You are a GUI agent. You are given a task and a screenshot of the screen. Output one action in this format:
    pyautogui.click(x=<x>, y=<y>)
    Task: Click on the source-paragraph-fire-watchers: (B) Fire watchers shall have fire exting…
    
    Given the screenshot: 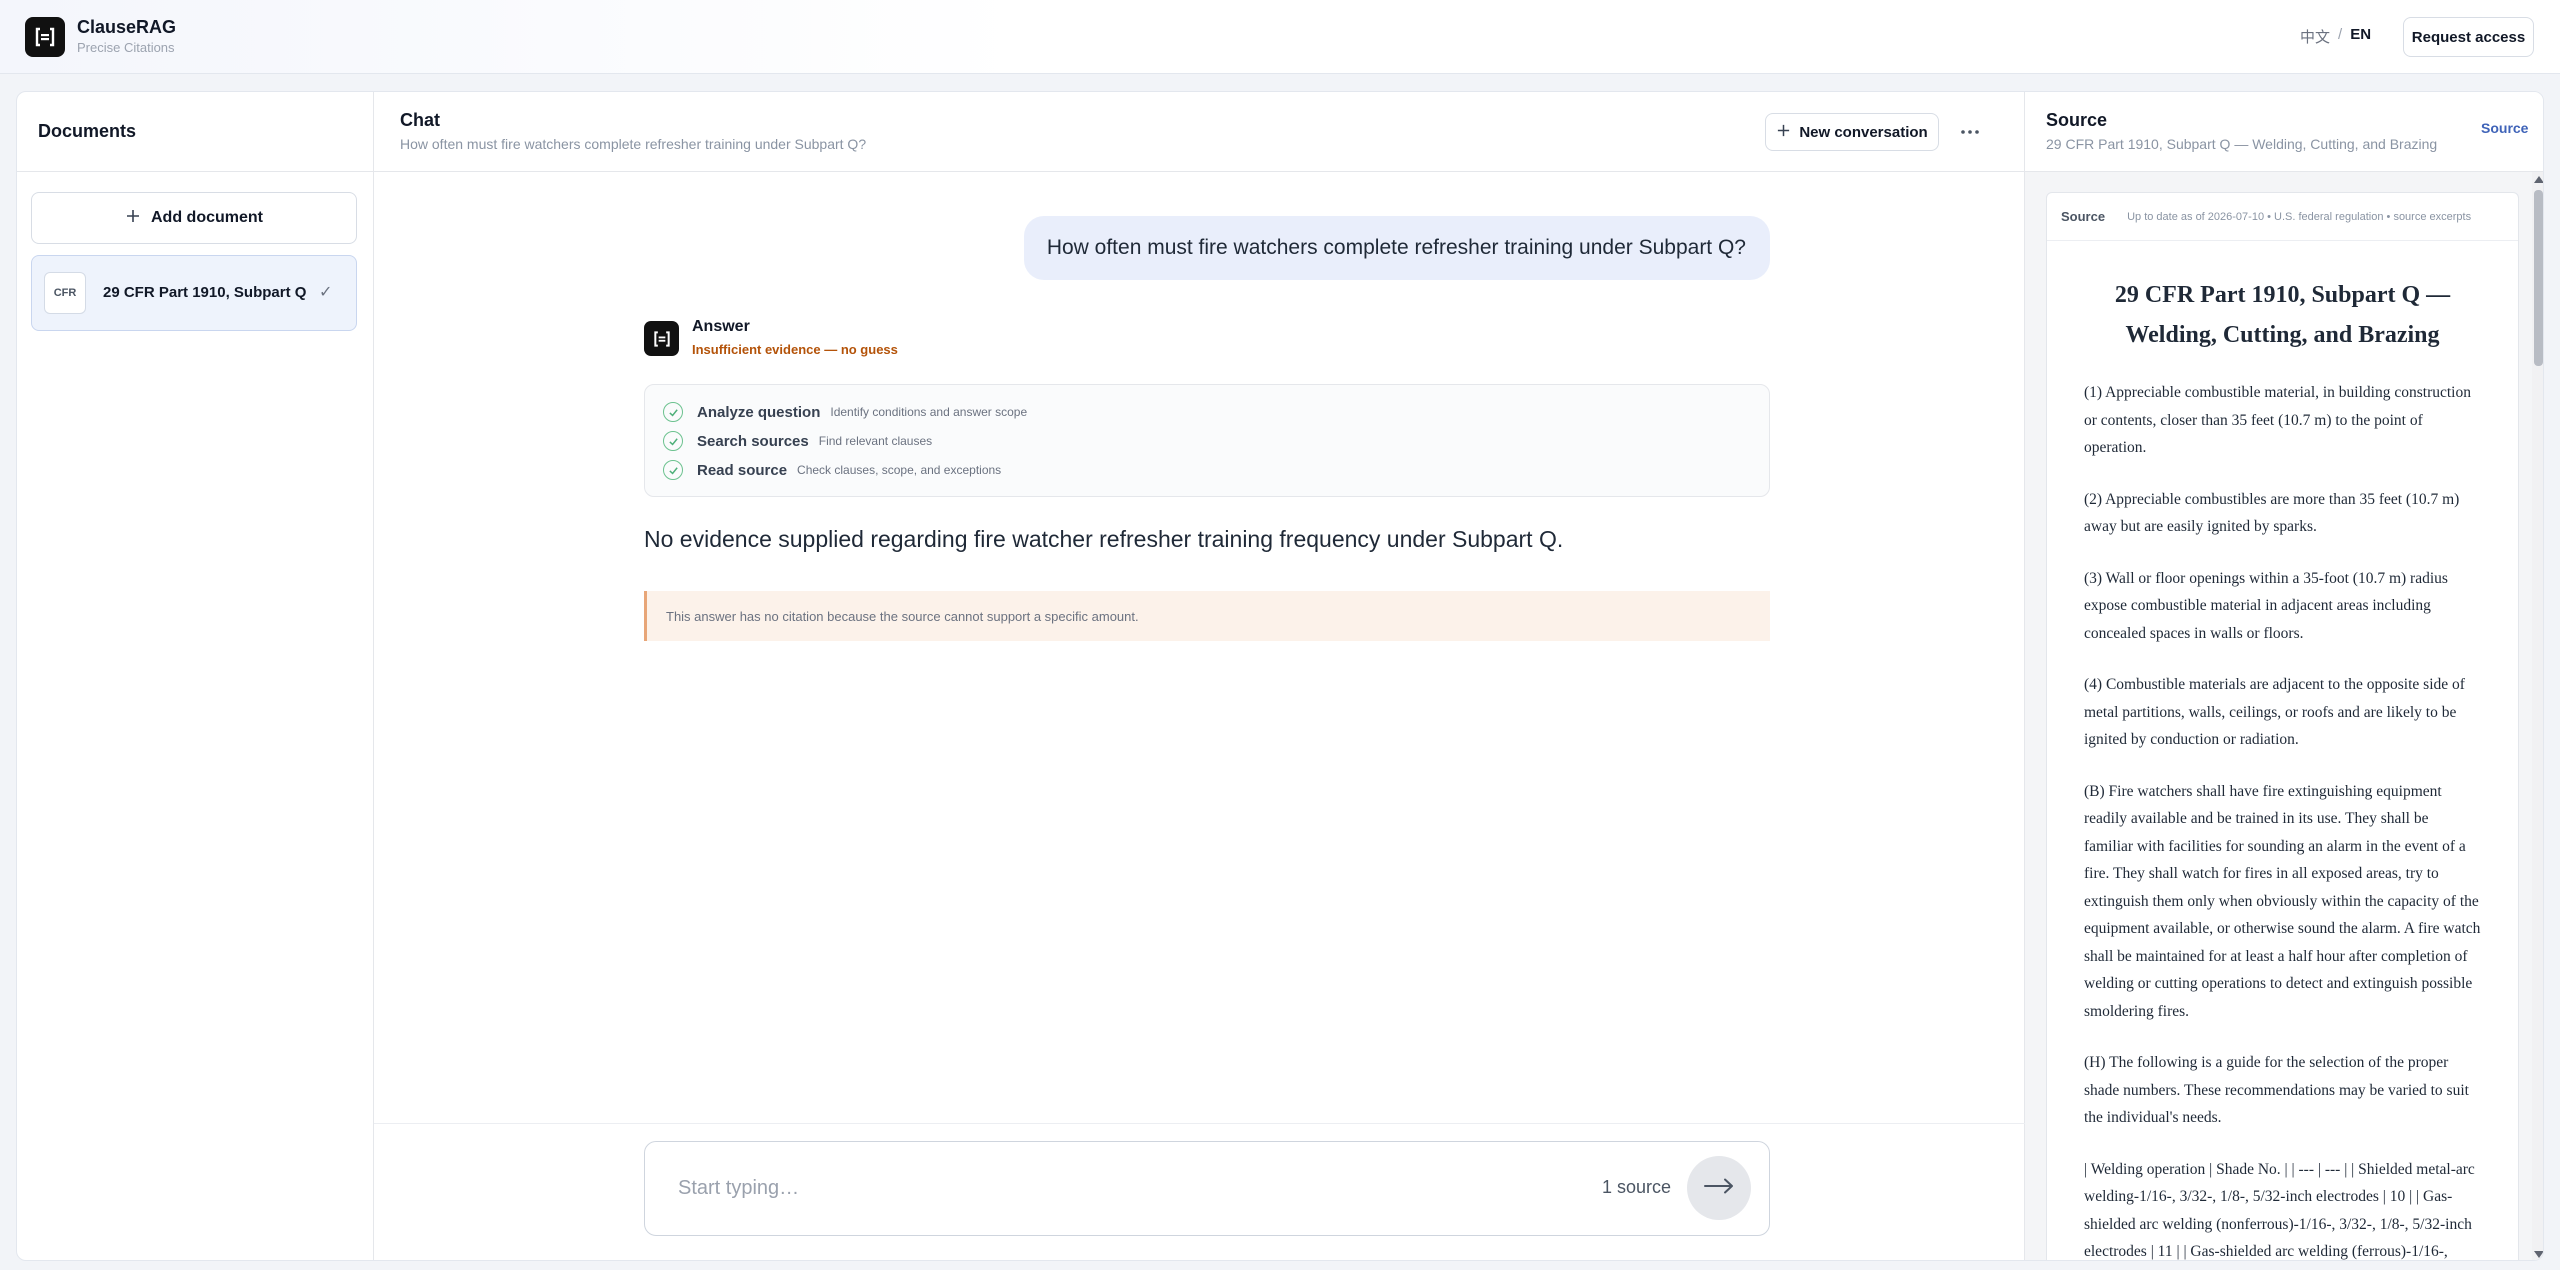 What is the action you would take?
    pyautogui.click(x=2282, y=901)
    